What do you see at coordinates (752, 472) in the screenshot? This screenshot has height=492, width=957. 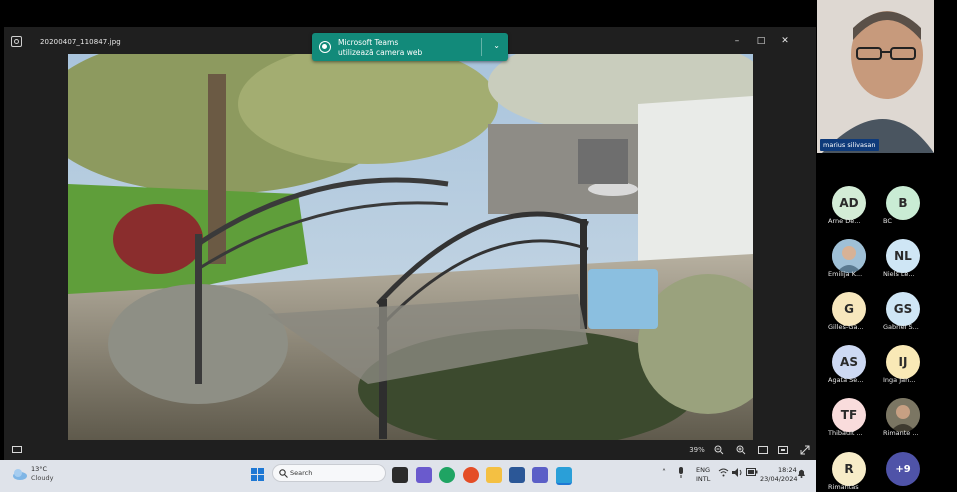 I see `battery-icon` at bounding box center [752, 472].